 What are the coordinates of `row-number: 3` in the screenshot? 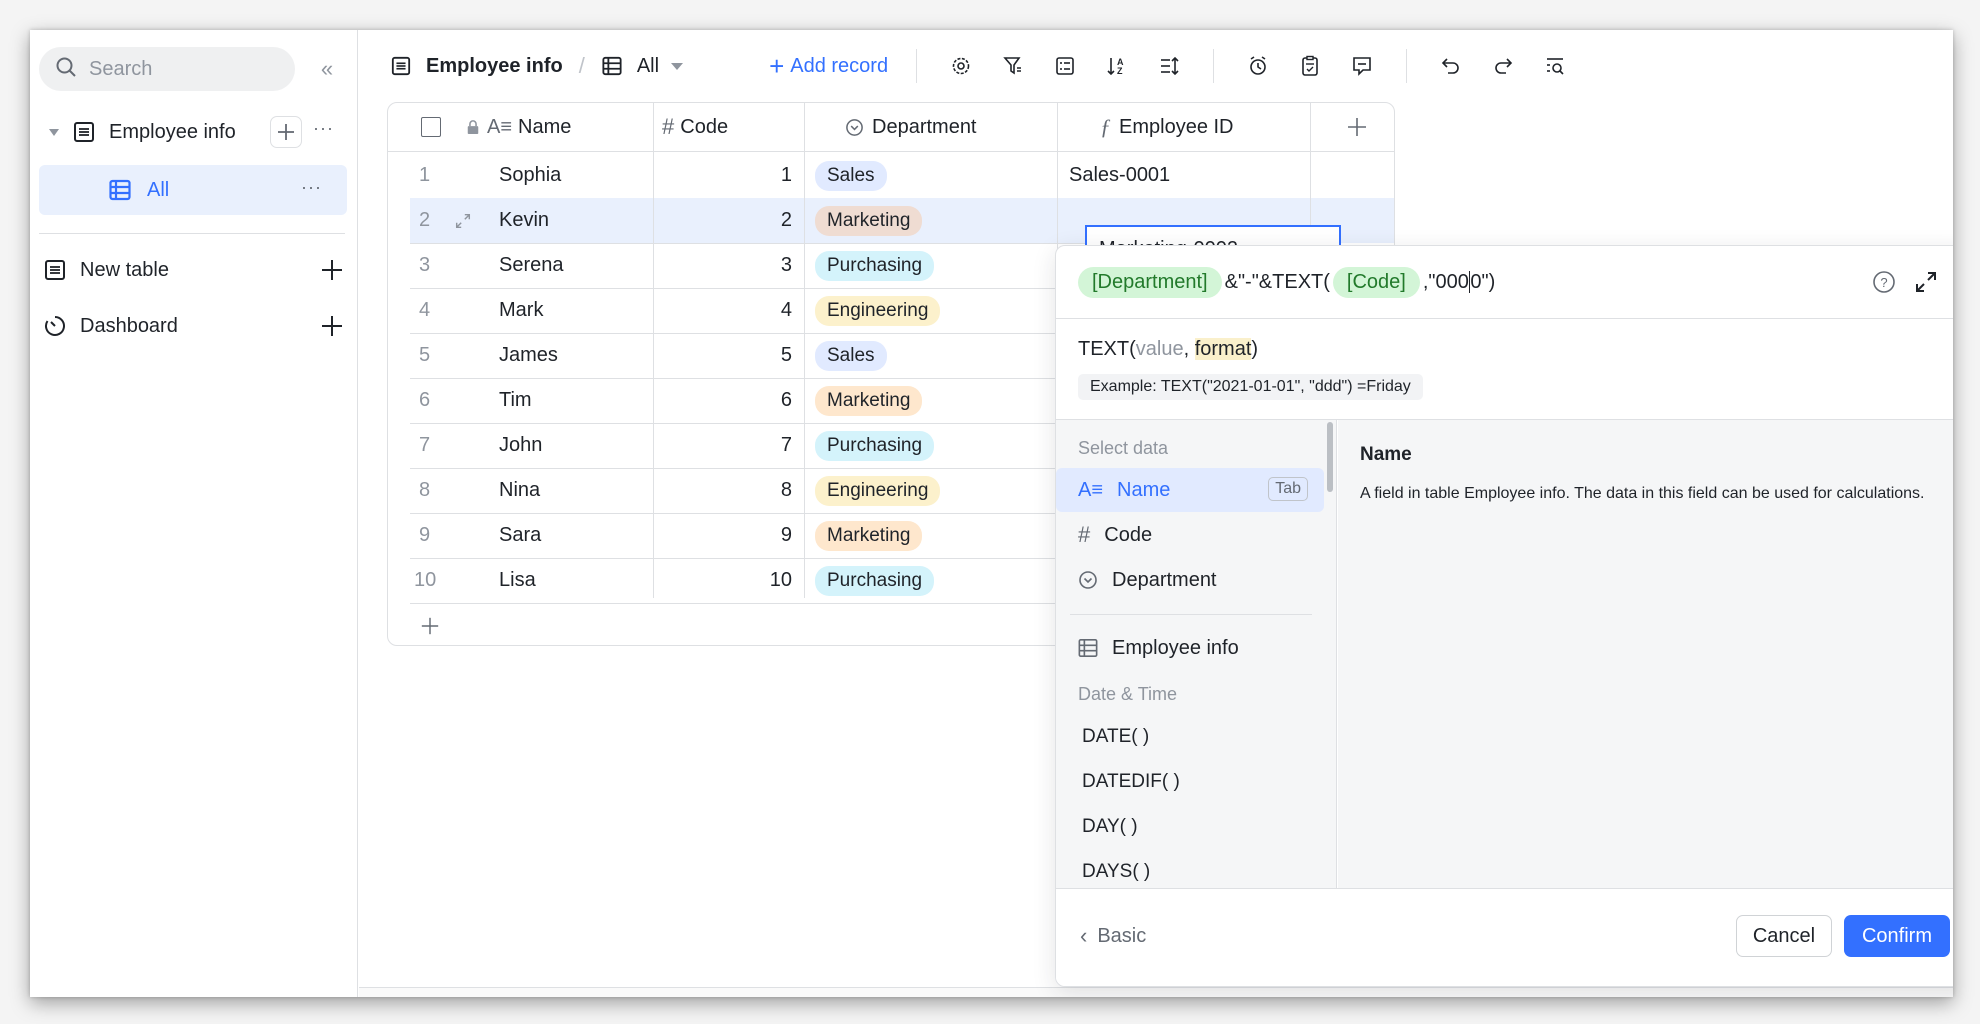 It's located at (425, 265).